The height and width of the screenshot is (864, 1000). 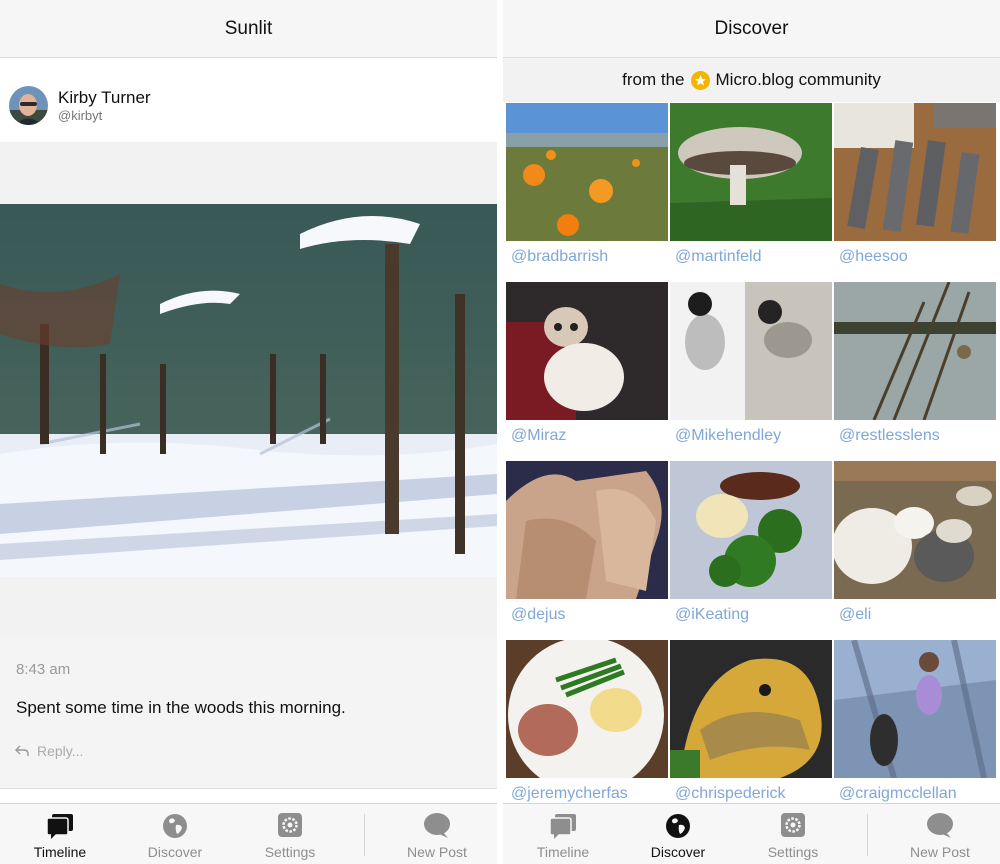 What do you see at coordinates (653, 79) in the screenshot?
I see `banner-prefix: from the` at bounding box center [653, 79].